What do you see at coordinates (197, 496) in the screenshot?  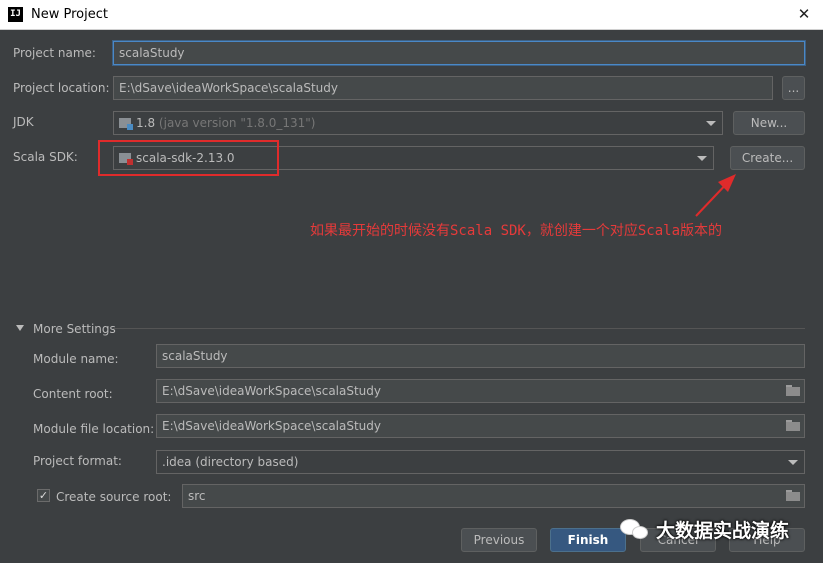 I see `source-root-value: src` at bounding box center [197, 496].